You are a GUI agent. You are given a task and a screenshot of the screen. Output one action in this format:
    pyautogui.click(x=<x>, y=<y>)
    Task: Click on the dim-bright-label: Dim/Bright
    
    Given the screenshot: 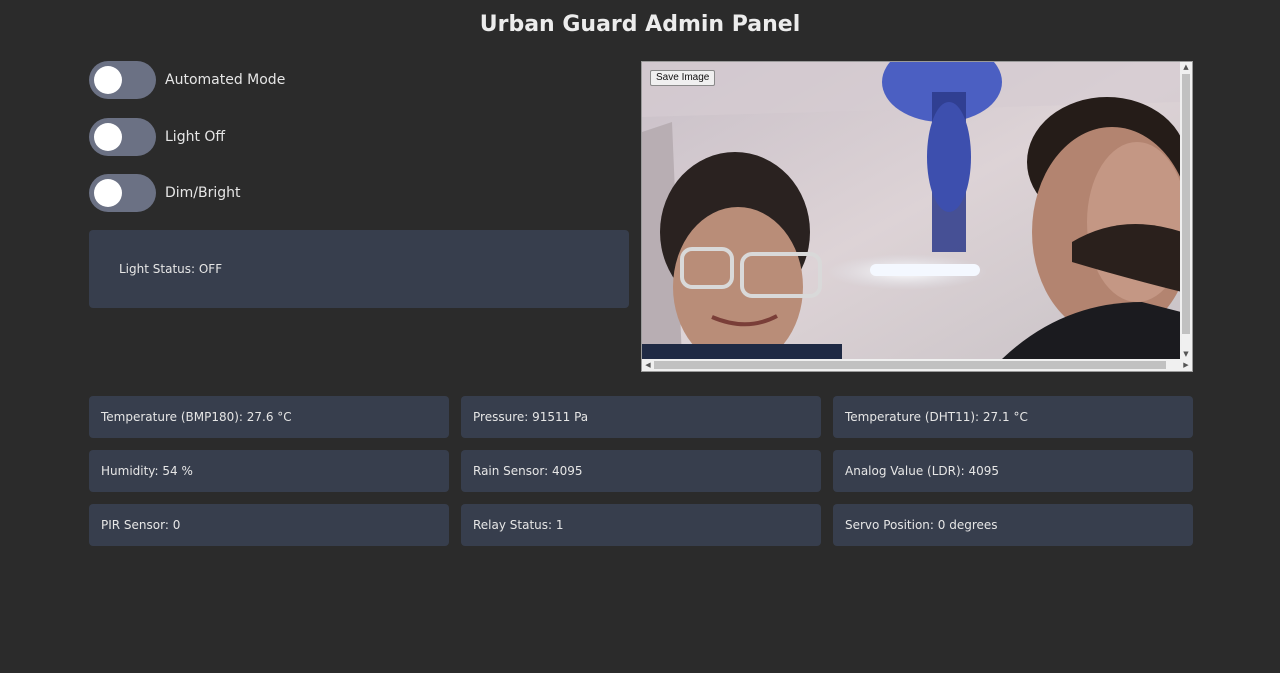 What is the action you would take?
    pyautogui.click(x=203, y=193)
    